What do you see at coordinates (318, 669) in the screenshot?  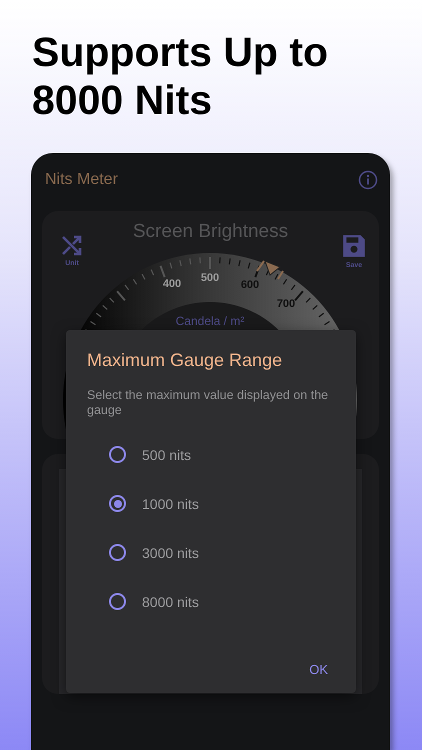 I see `ok-button: OK` at bounding box center [318, 669].